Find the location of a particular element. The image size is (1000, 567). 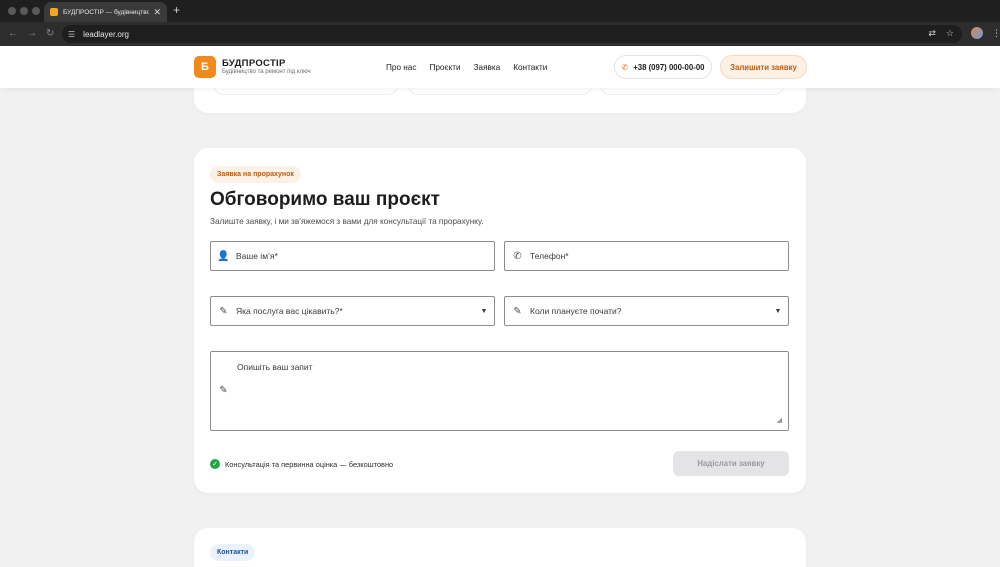

profile-avatar is located at coordinates (977, 33).